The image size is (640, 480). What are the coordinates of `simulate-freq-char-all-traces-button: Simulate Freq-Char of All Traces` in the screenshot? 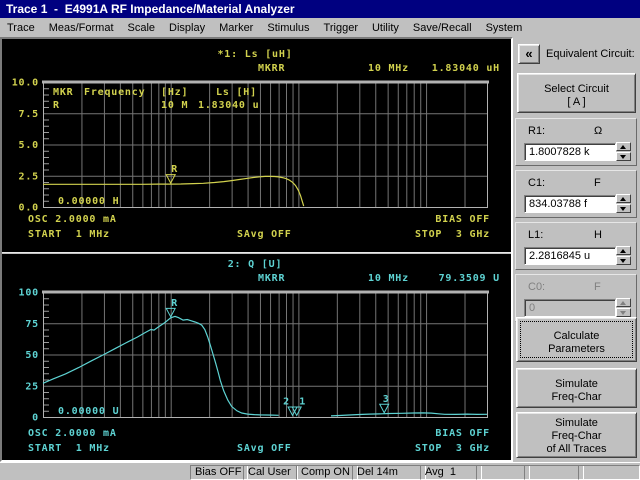 It's located at (576, 435).